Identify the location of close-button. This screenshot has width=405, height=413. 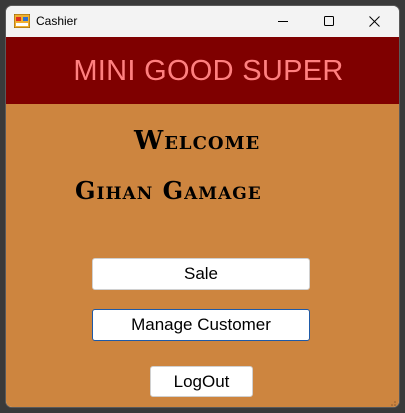
(374, 21).